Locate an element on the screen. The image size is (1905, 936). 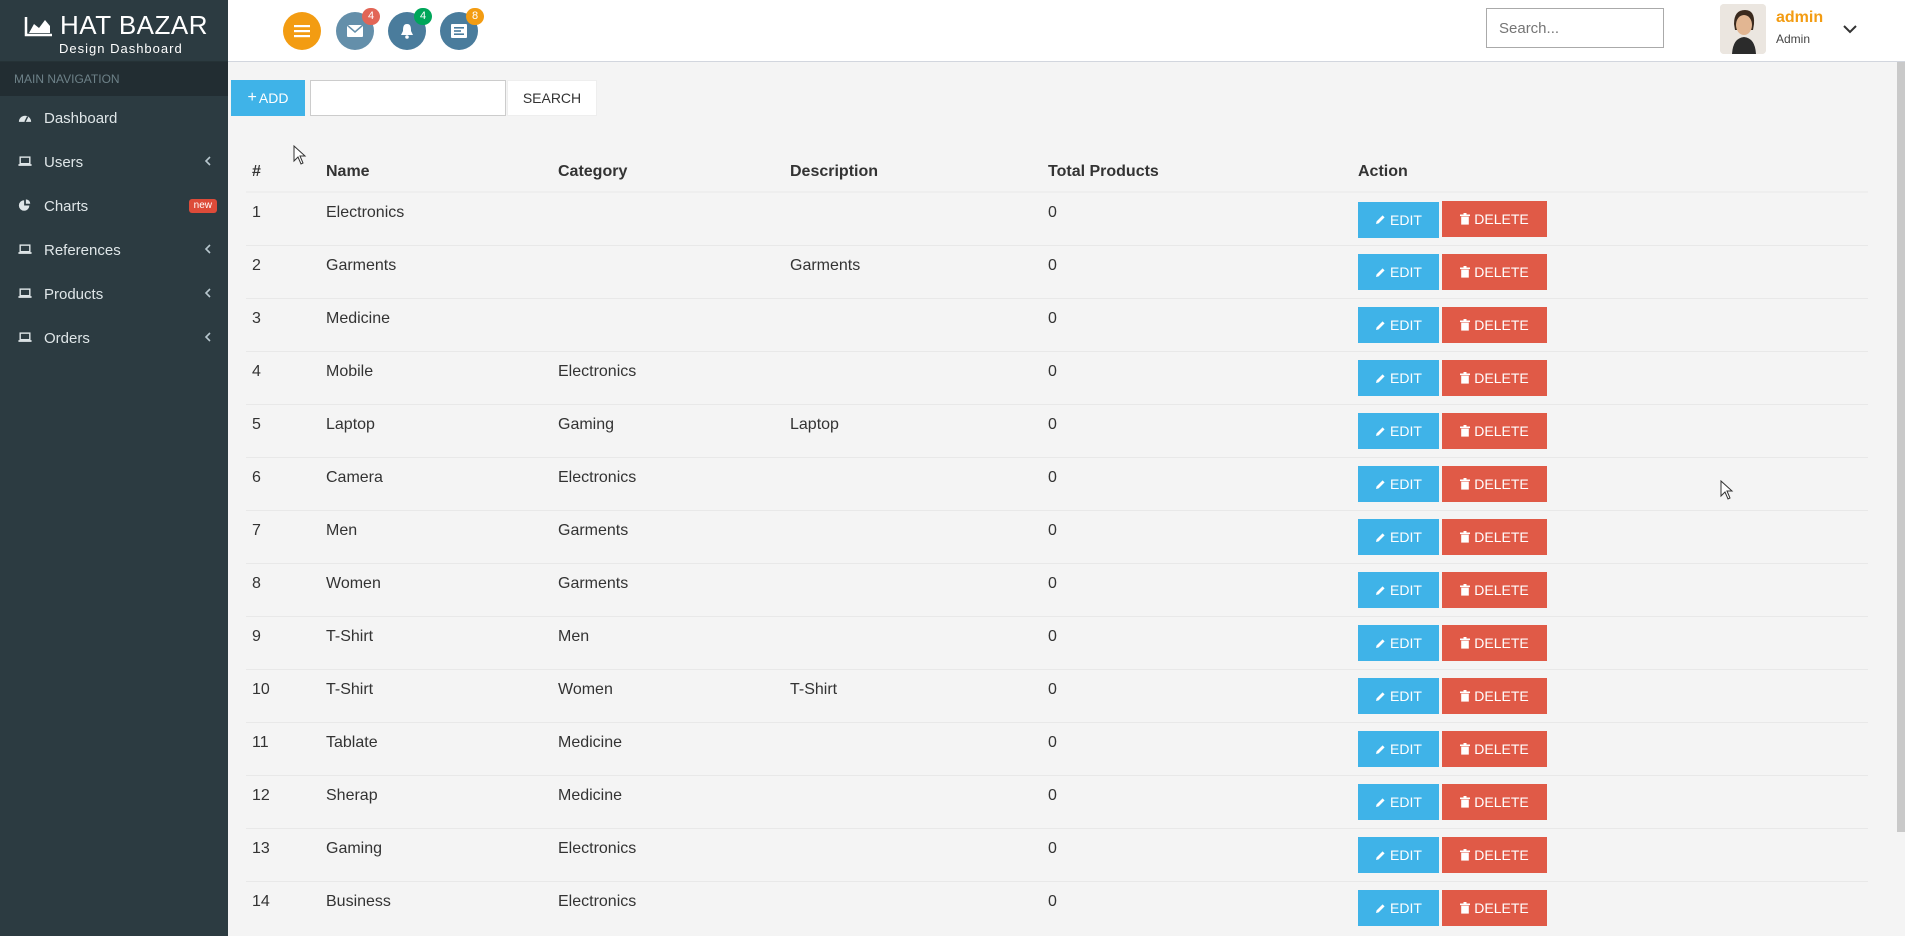
pie-chart-icon is located at coordinates (26, 206).